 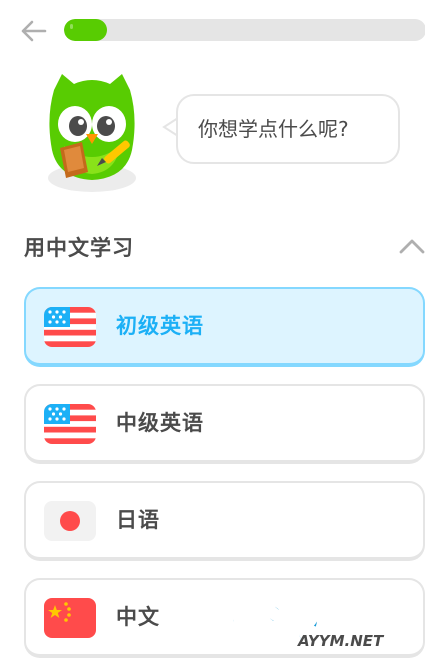 What do you see at coordinates (224, 327) in the screenshot?
I see `course-option-beginner-english: 初级英语` at bounding box center [224, 327].